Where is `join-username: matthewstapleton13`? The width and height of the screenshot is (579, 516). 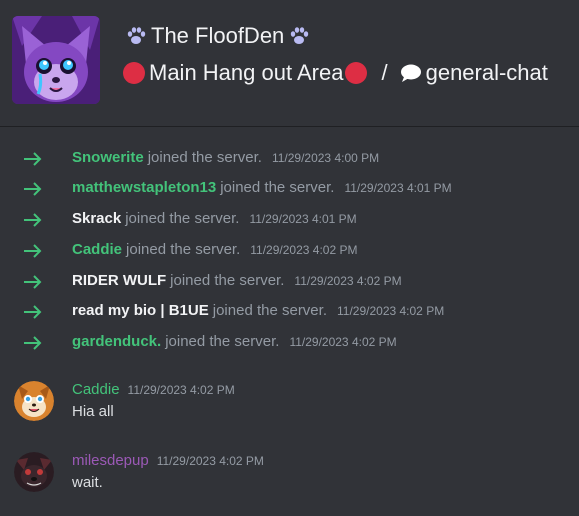 join-username: matthewstapleton13 is located at coordinates (144, 187).